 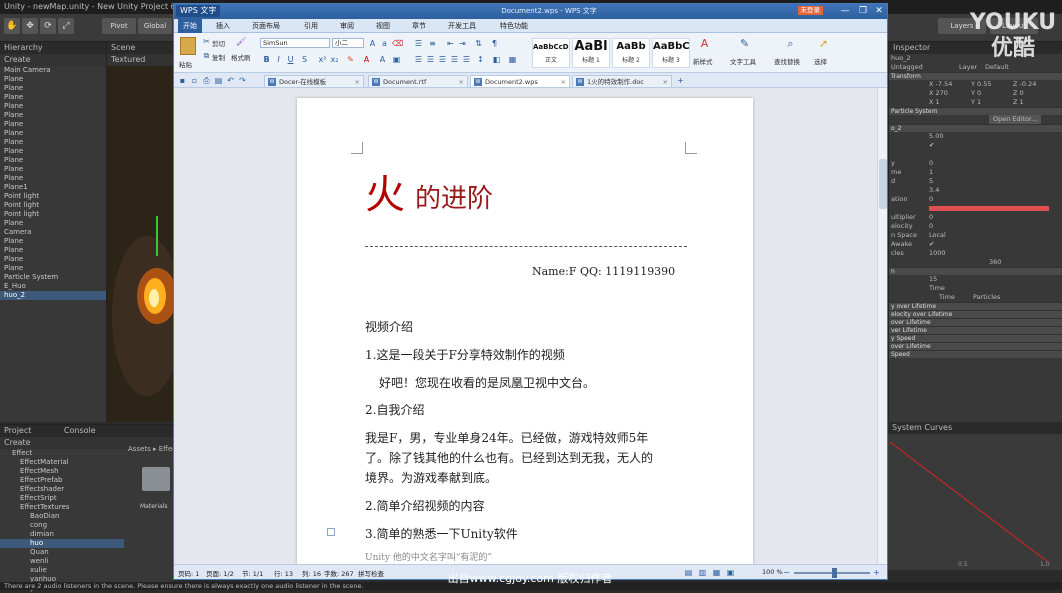 What do you see at coordinates (311, 26) in the screenshot?
I see `menu-3: 引用` at bounding box center [311, 26].